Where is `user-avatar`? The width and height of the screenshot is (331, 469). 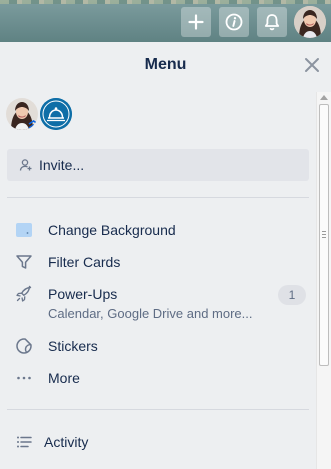 user-avatar is located at coordinates (310, 22).